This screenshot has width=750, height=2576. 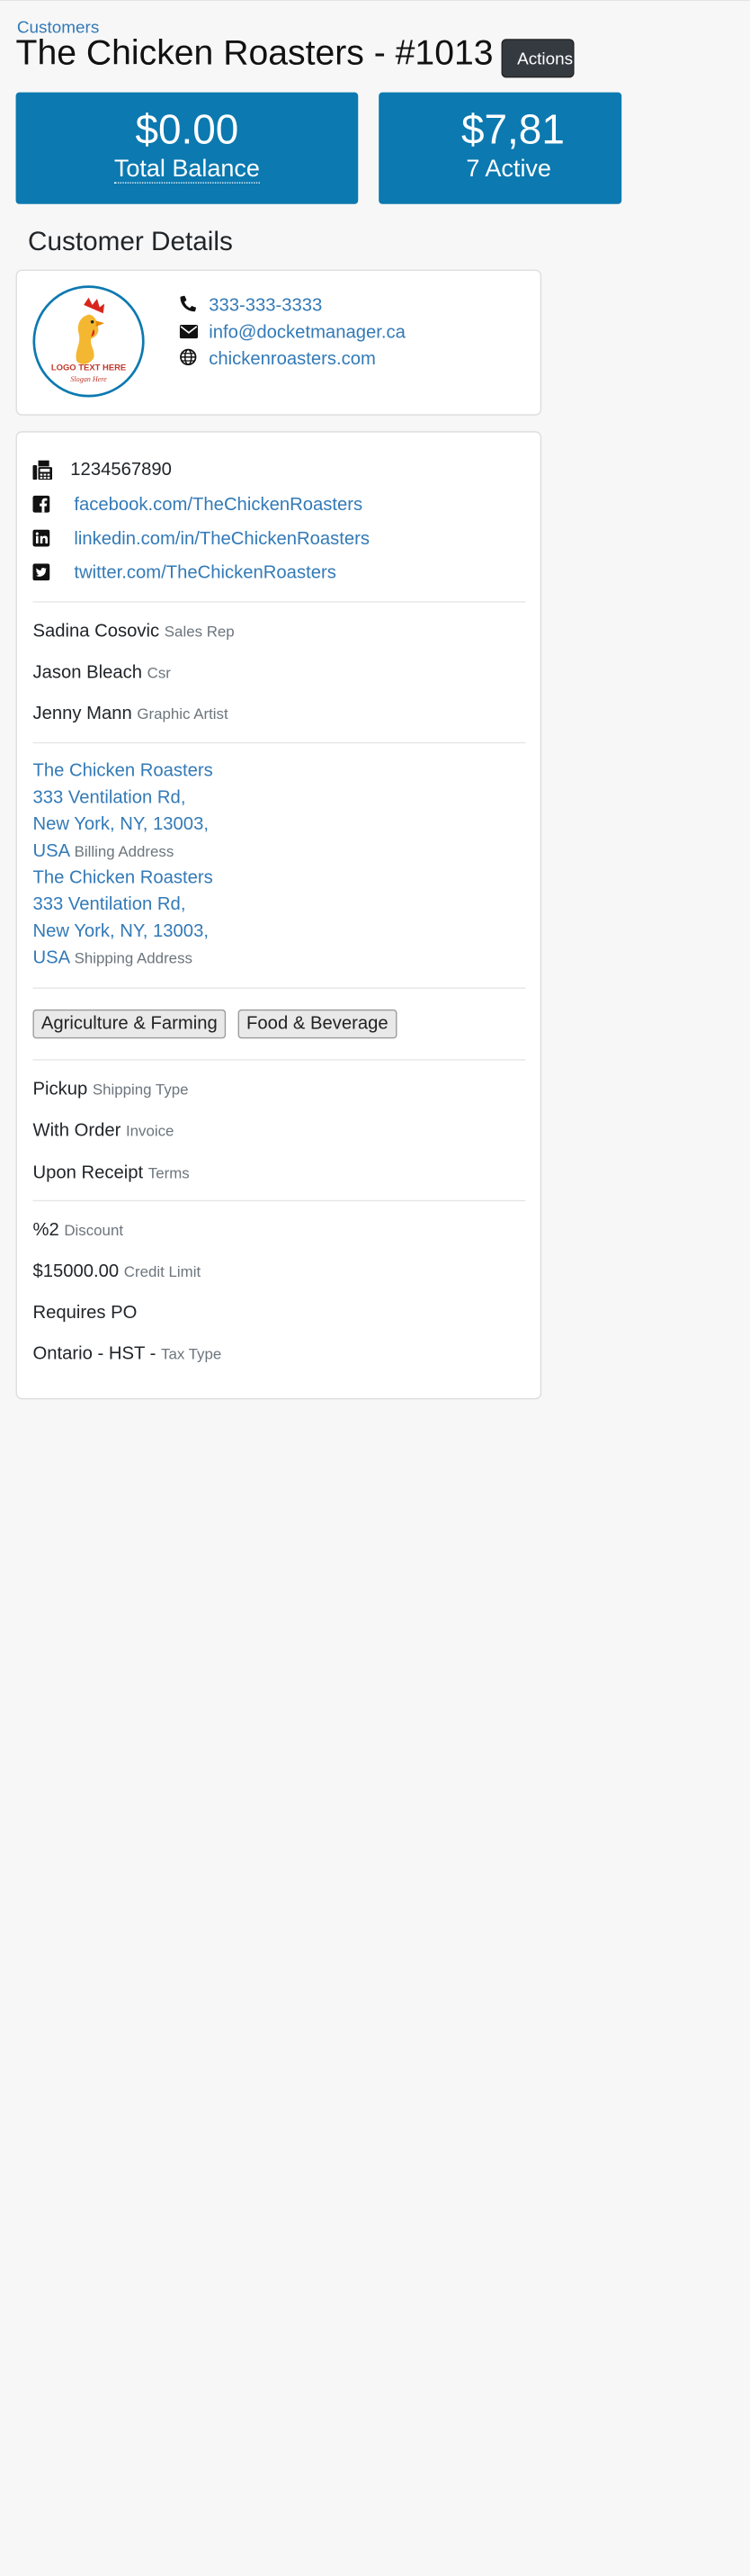 I want to click on active-orders-card: $7,81 7 Active, so click(x=500, y=148).